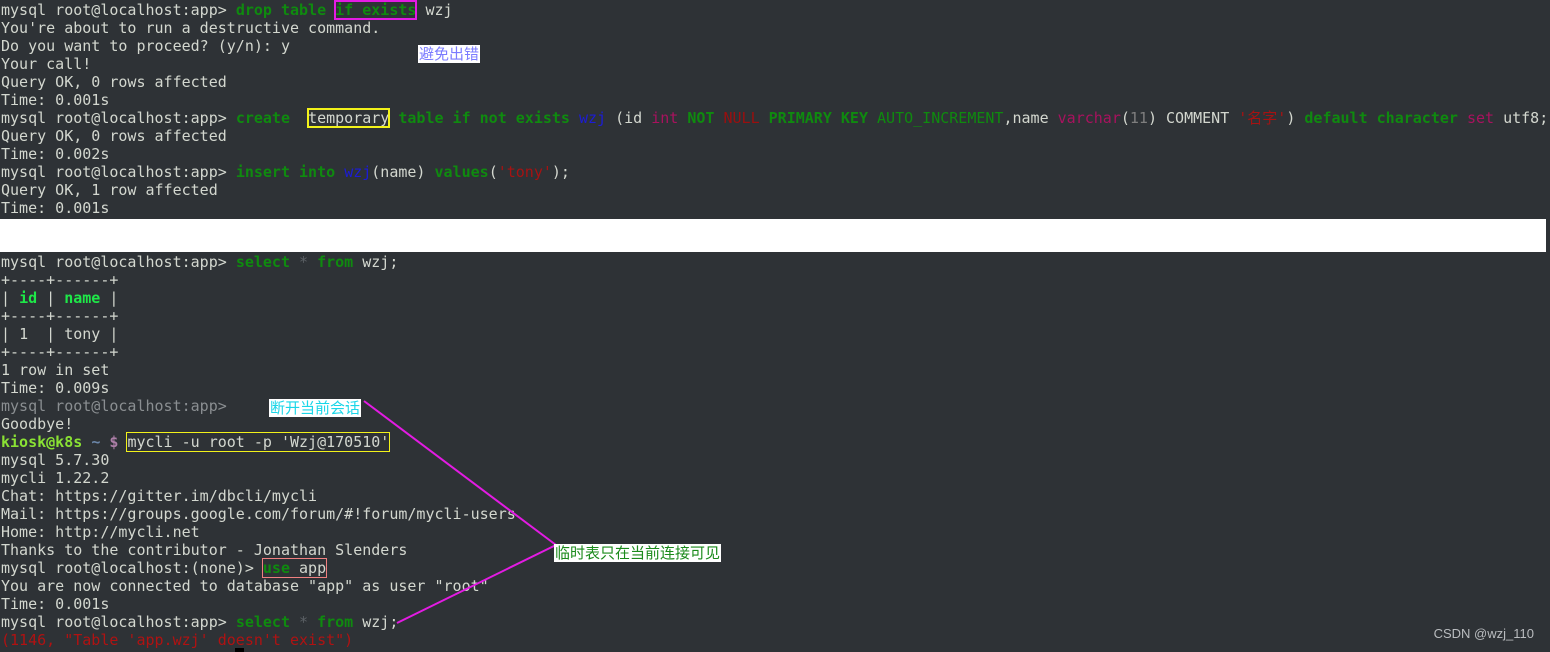  I want to click on annotation-lines, so click(460, 512).